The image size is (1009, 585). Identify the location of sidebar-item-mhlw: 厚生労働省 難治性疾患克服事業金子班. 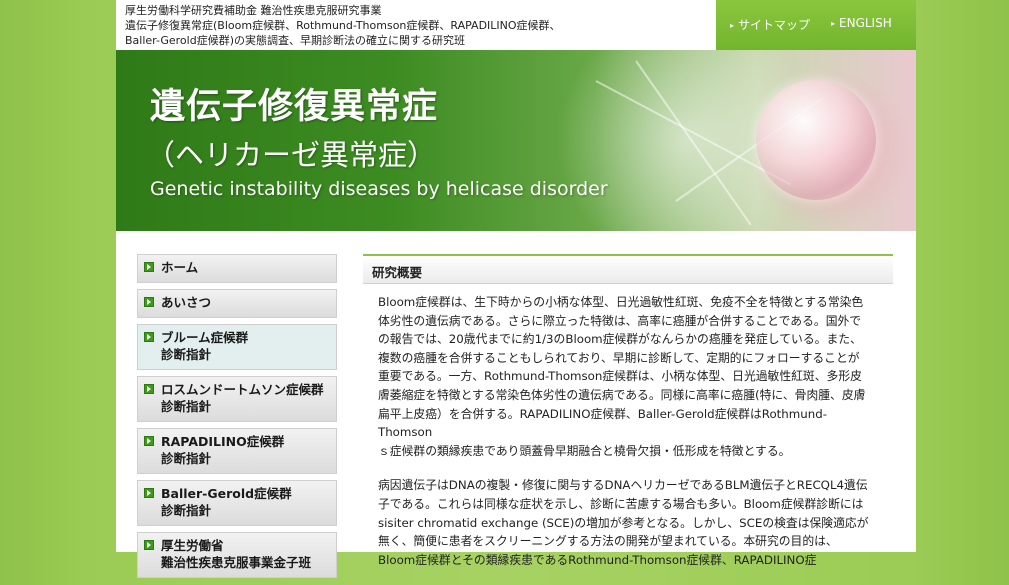
(237, 555).